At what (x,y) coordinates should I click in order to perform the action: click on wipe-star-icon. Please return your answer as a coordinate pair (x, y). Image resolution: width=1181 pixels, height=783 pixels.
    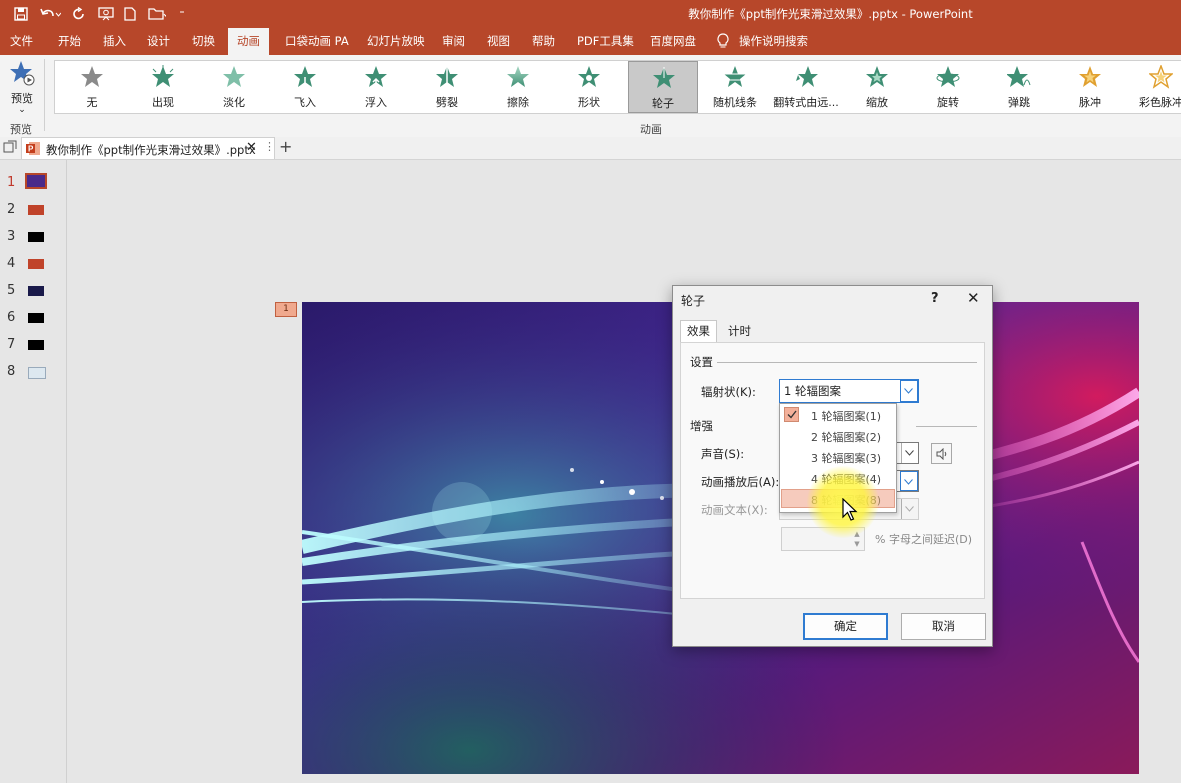
    Looking at the image, I should click on (518, 76).